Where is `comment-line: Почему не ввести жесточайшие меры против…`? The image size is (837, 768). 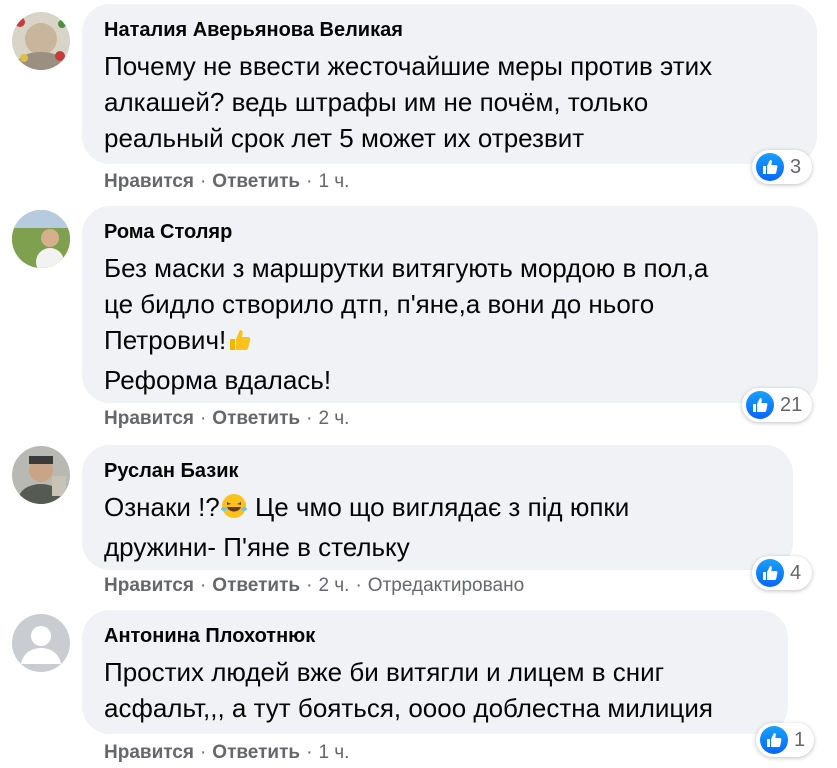 comment-line: Почему не ввести жесточайшие меры против… is located at coordinates (408, 66).